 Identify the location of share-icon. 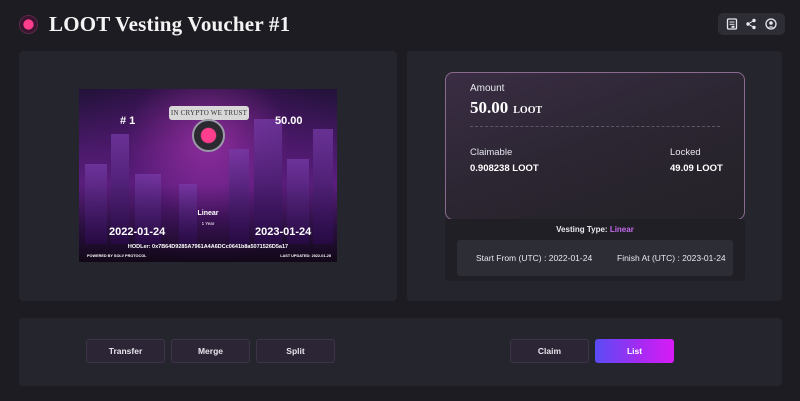
(751, 24).